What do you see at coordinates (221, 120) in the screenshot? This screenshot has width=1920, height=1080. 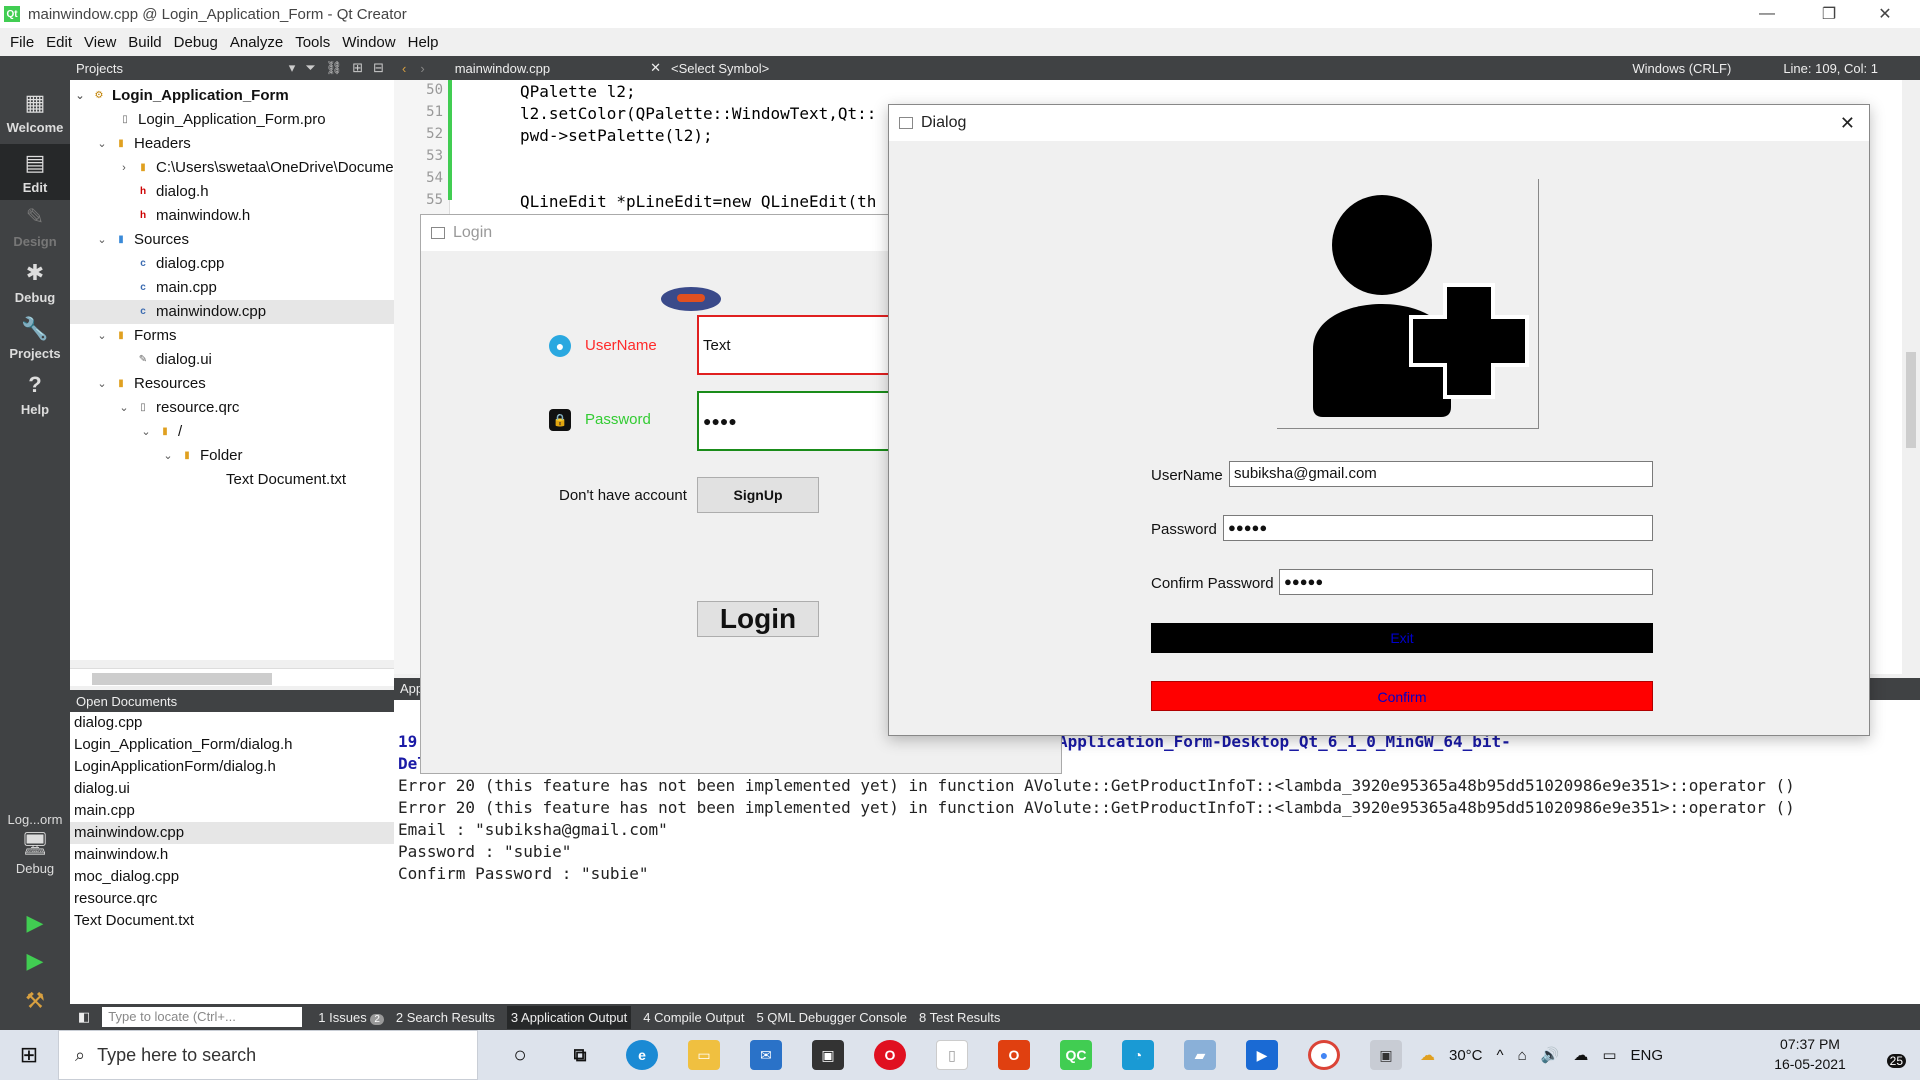 I see `tree-item: ▯ Login_Application_Form.pro` at bounding box center [221, 120].